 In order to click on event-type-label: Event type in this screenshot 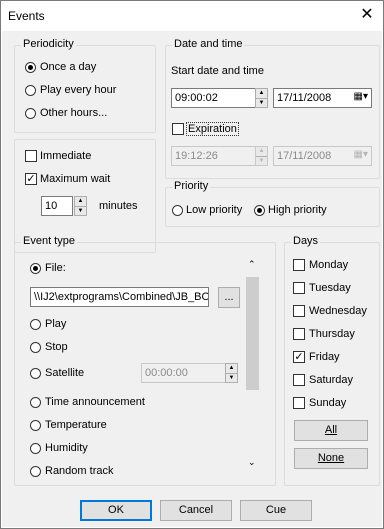, I will do `click(49, 241)`.